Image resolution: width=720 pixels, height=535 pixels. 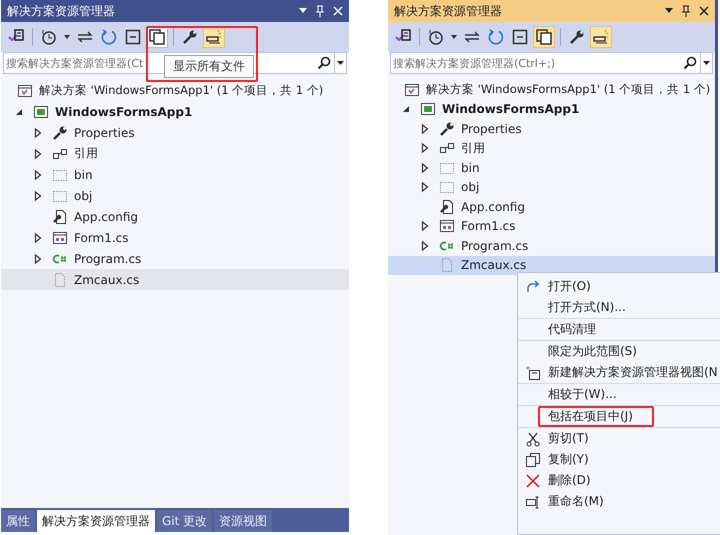 I want to click on menu-item: 剪切(T), so click(x=619, y=438).